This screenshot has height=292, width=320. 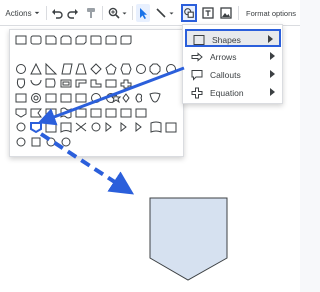 What do you see at coordinates (111, 83) in the screenshot?
I see `diagonal-stripe-shape-icon` at bounding box center [111, 83].